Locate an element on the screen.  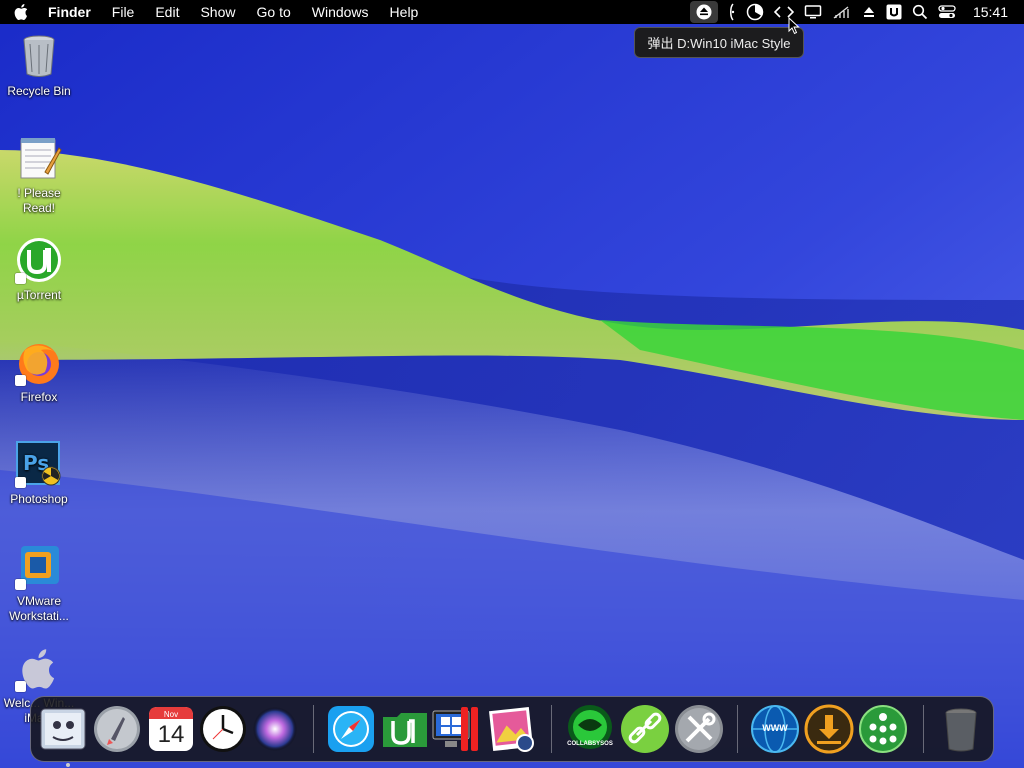
menu-clock: 15:41 is located at coordinates (990, 12).